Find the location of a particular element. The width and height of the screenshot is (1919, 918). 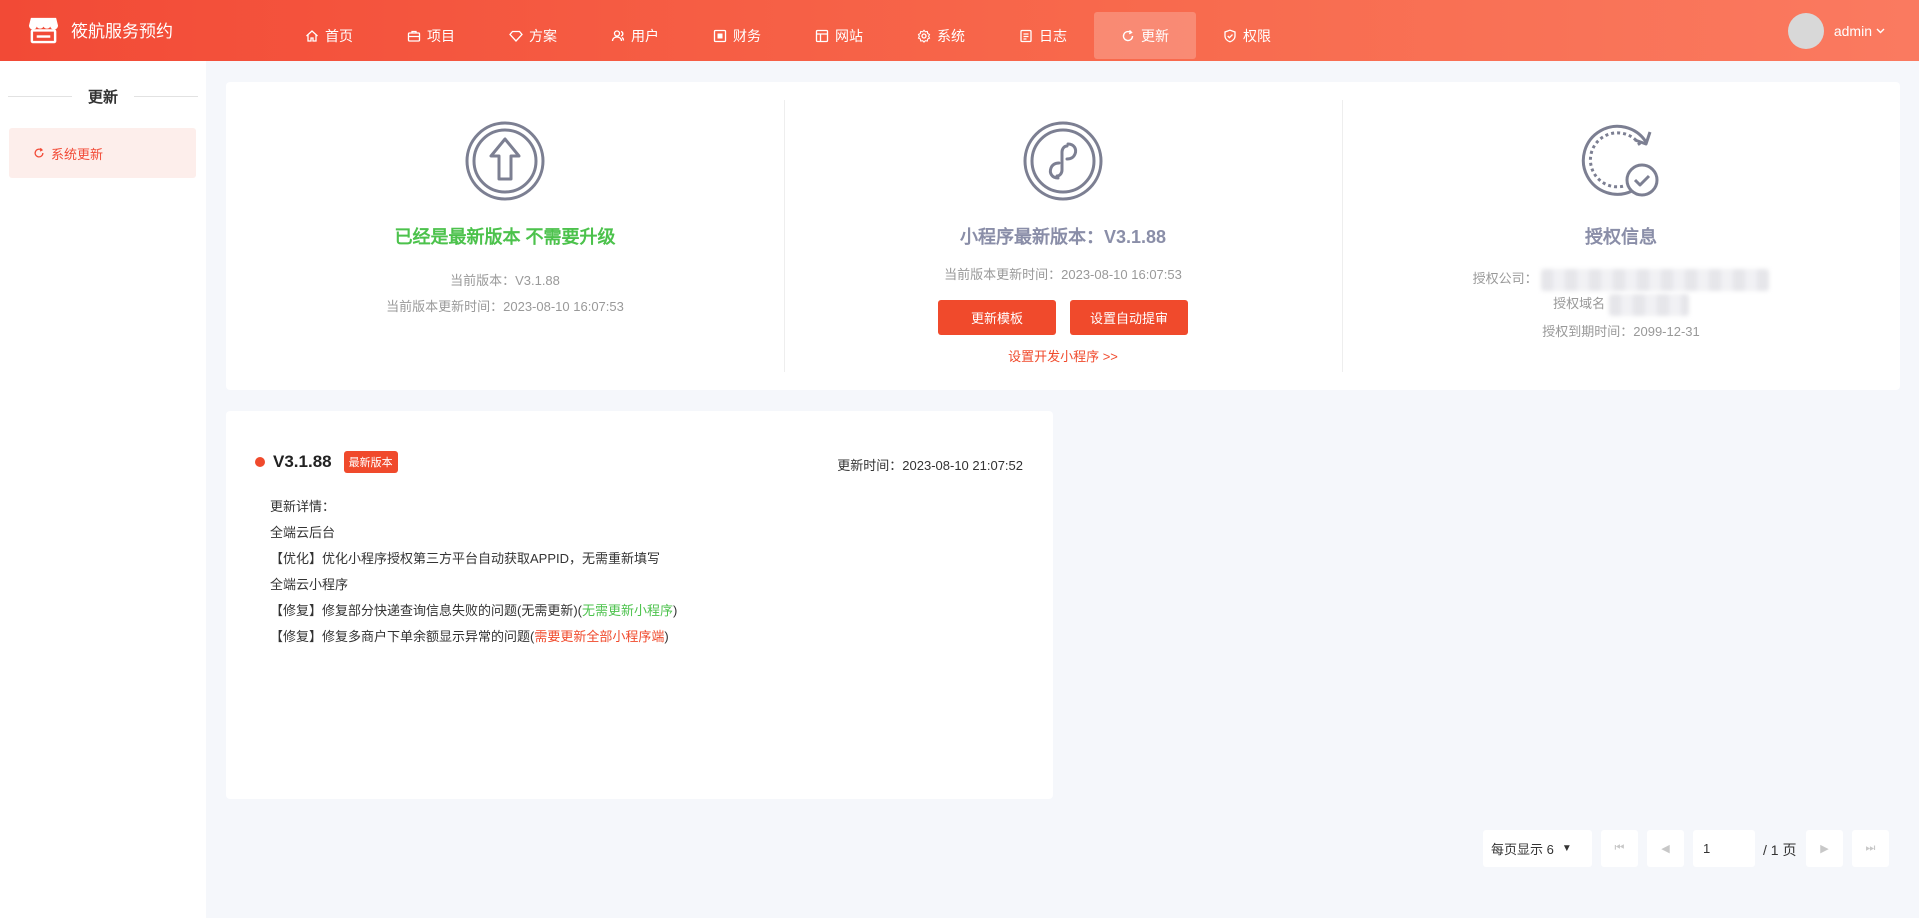

main-nav: 首页 项目 方案 用户 财务 网站 系统 日志 更新 权限 is located at coordinates (788, 35).